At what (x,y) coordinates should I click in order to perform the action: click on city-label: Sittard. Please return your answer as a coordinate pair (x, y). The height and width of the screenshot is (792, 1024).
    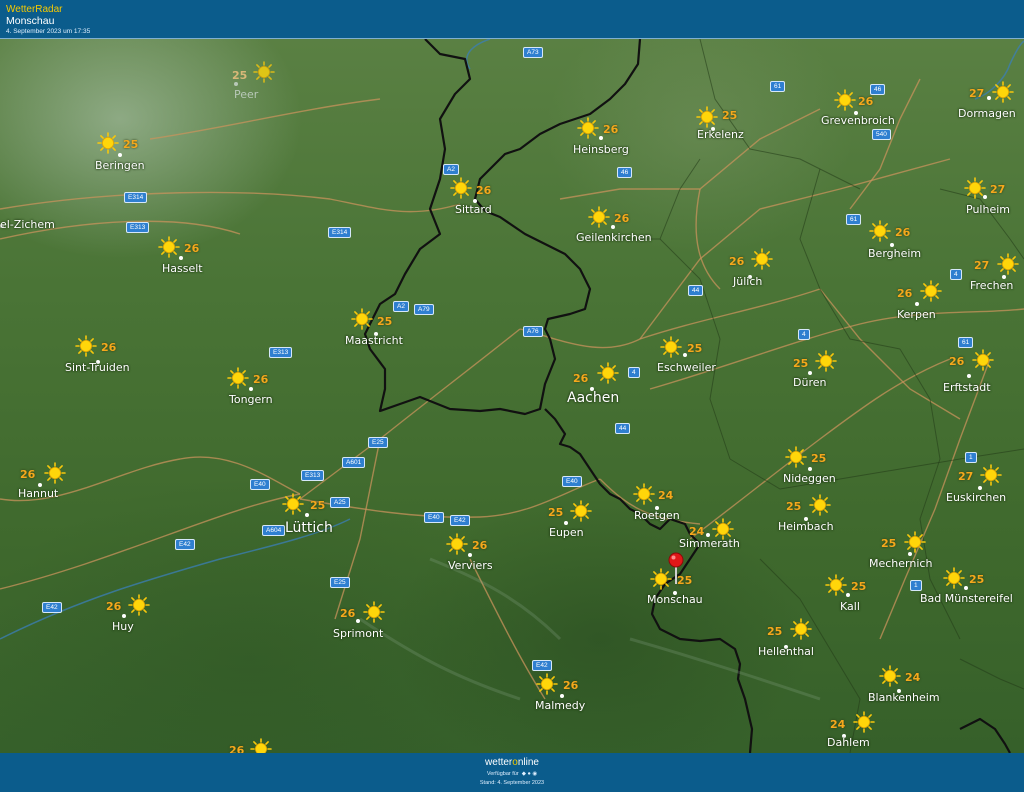
    Looking at the image, I should click on (473, 209).